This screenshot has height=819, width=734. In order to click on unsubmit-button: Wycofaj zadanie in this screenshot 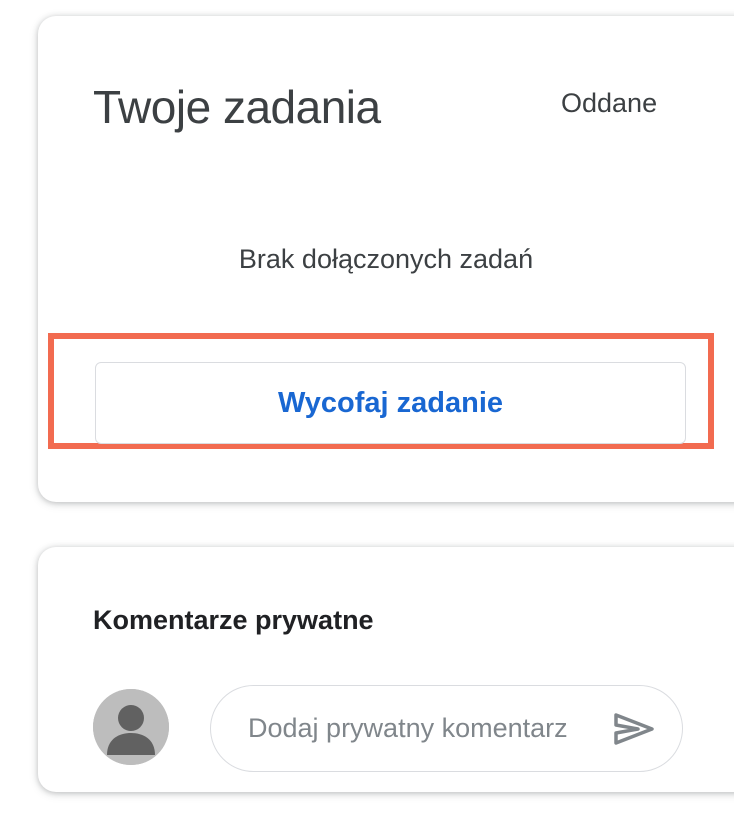, I will do `click(390, 403)`.